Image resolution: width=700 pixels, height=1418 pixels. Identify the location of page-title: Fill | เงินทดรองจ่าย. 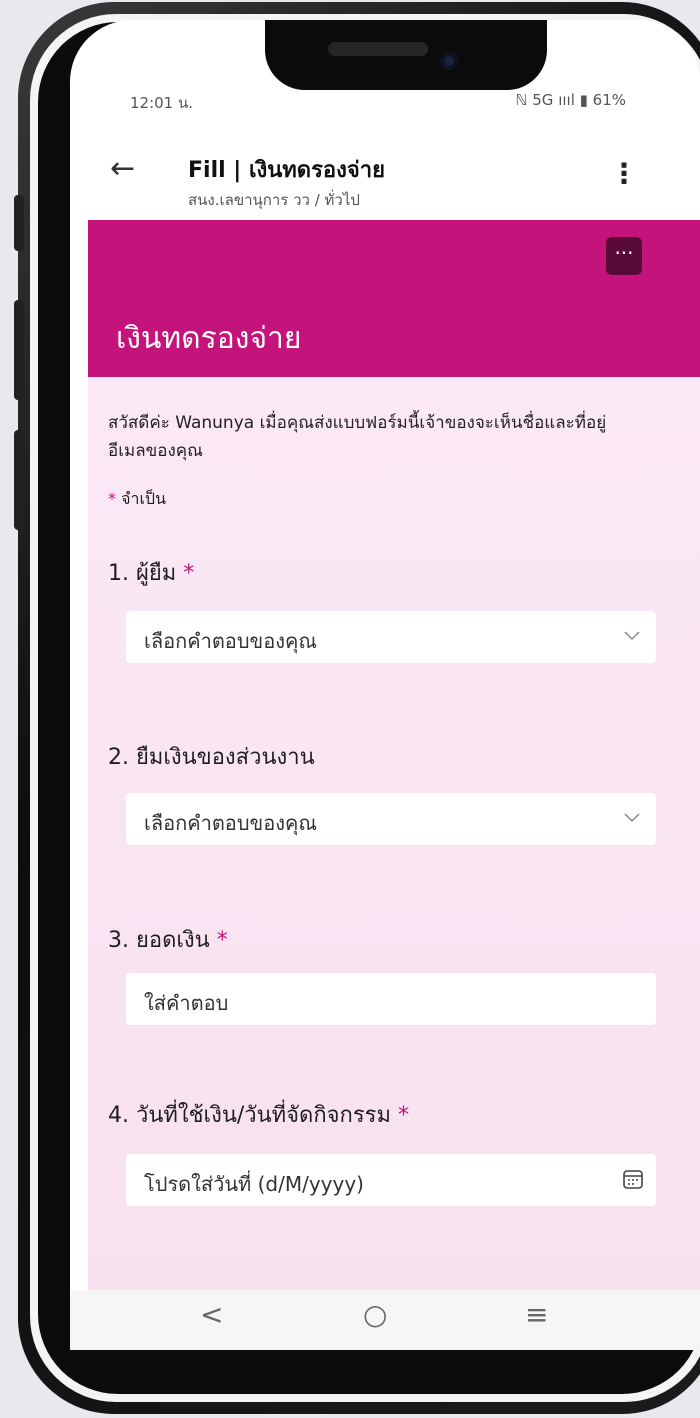
(287, 170).